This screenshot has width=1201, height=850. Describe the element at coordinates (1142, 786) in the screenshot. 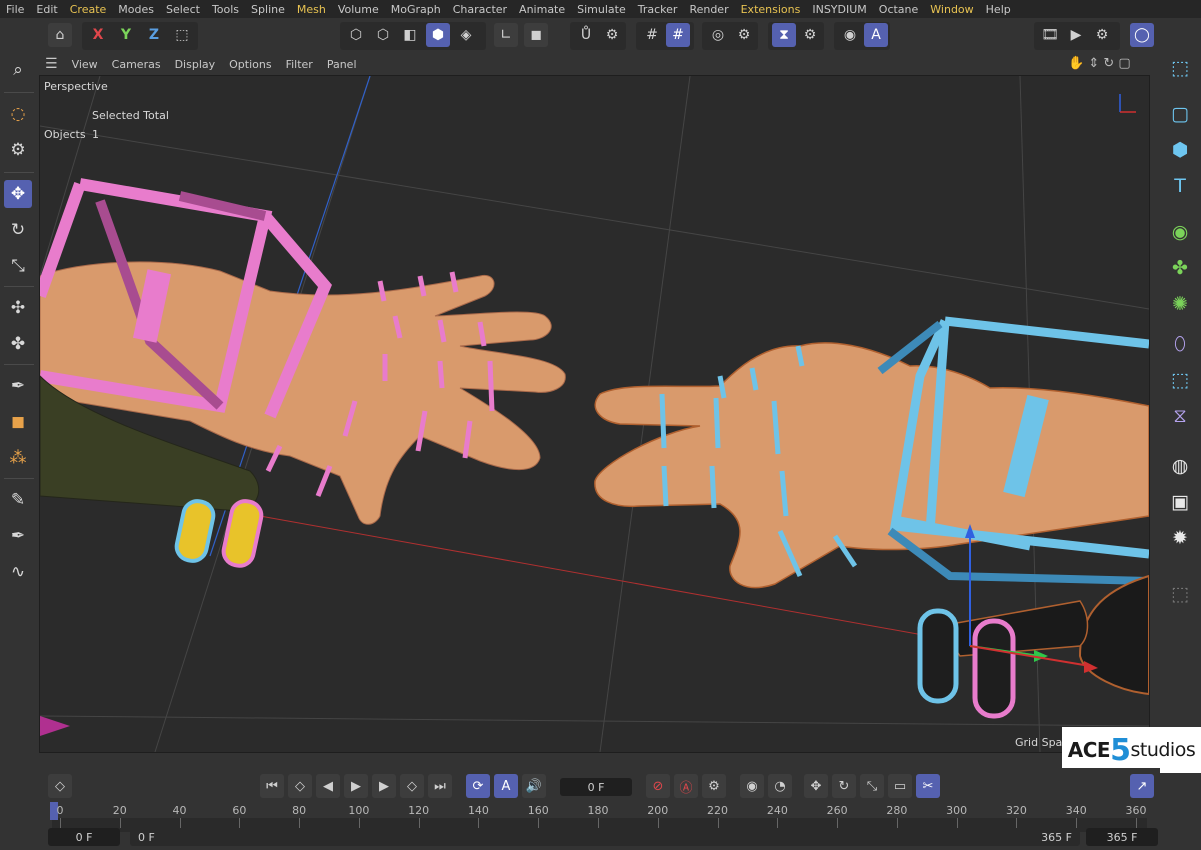

I see `fcurve-icon: ↗` at that location.